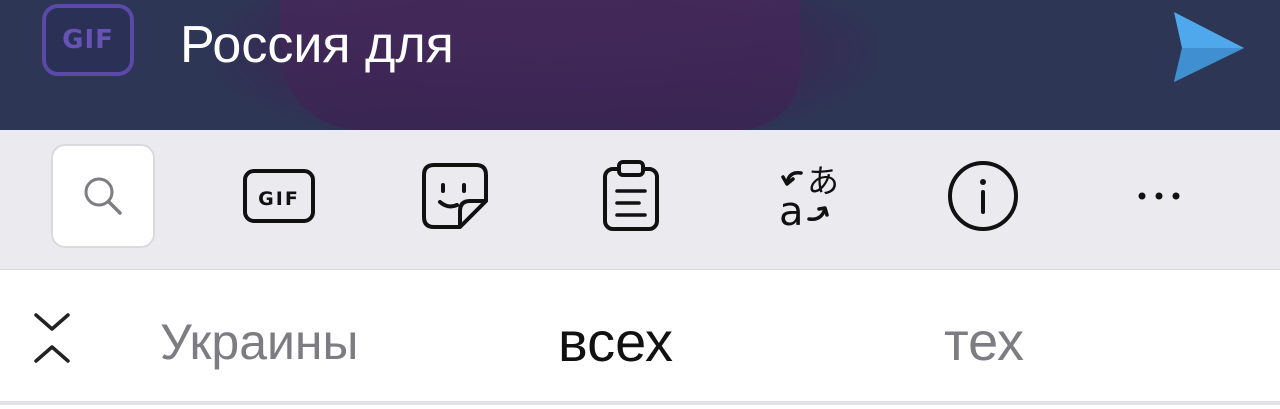 Image resolution: width=1280 pixels, height=409 pixels. I want to click on more-button, so click(1159, 196).